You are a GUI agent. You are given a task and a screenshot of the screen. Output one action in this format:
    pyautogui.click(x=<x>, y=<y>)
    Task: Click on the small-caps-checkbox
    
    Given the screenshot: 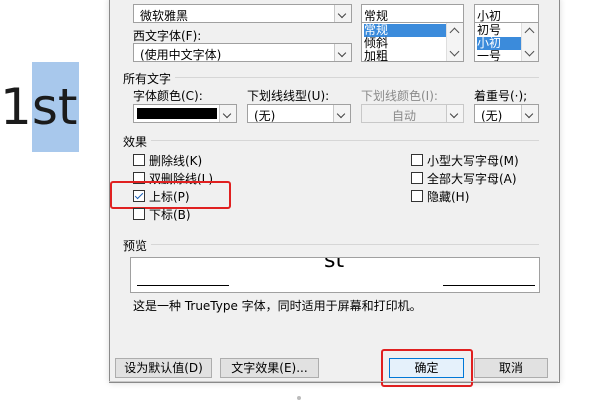 What is the action you would take?
    pyautogui.click(x=417, y=160)
    